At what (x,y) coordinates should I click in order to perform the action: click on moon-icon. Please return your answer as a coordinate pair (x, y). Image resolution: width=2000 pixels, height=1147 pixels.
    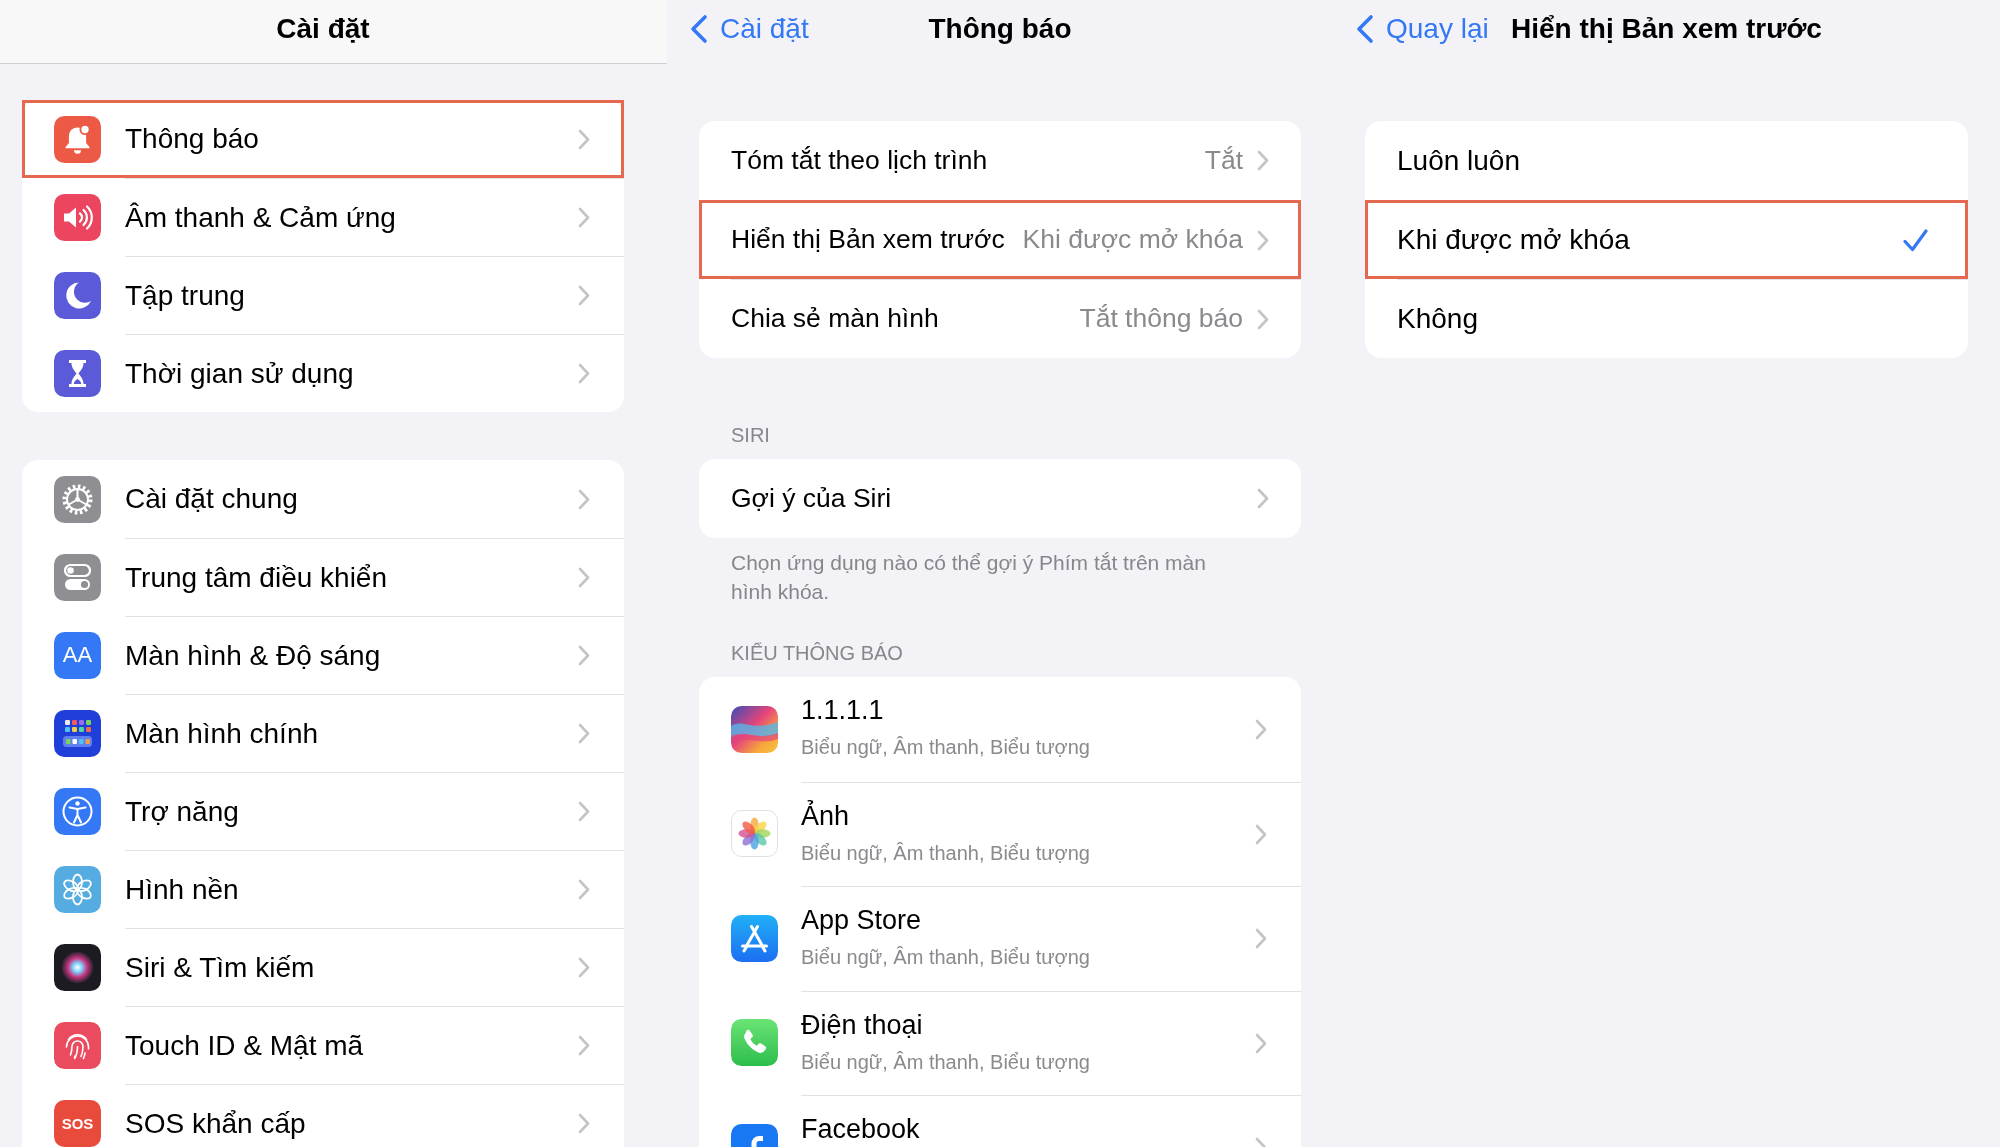
    Looking at the image, I should click on (77, 295).